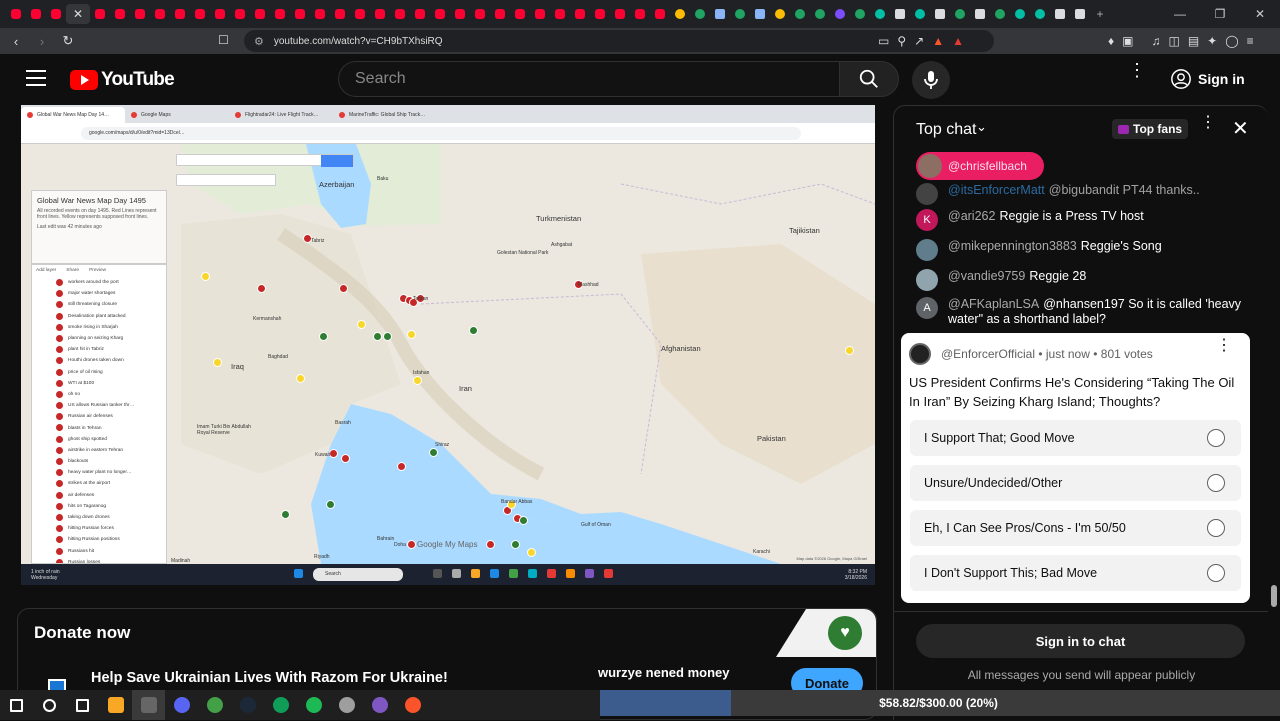 The width and height of the screenshot is (1280, 721). What do you see at coordinates (919, 41) in the screenshot?
I see `share-icon: ↗` at bounding box center [919, 41].